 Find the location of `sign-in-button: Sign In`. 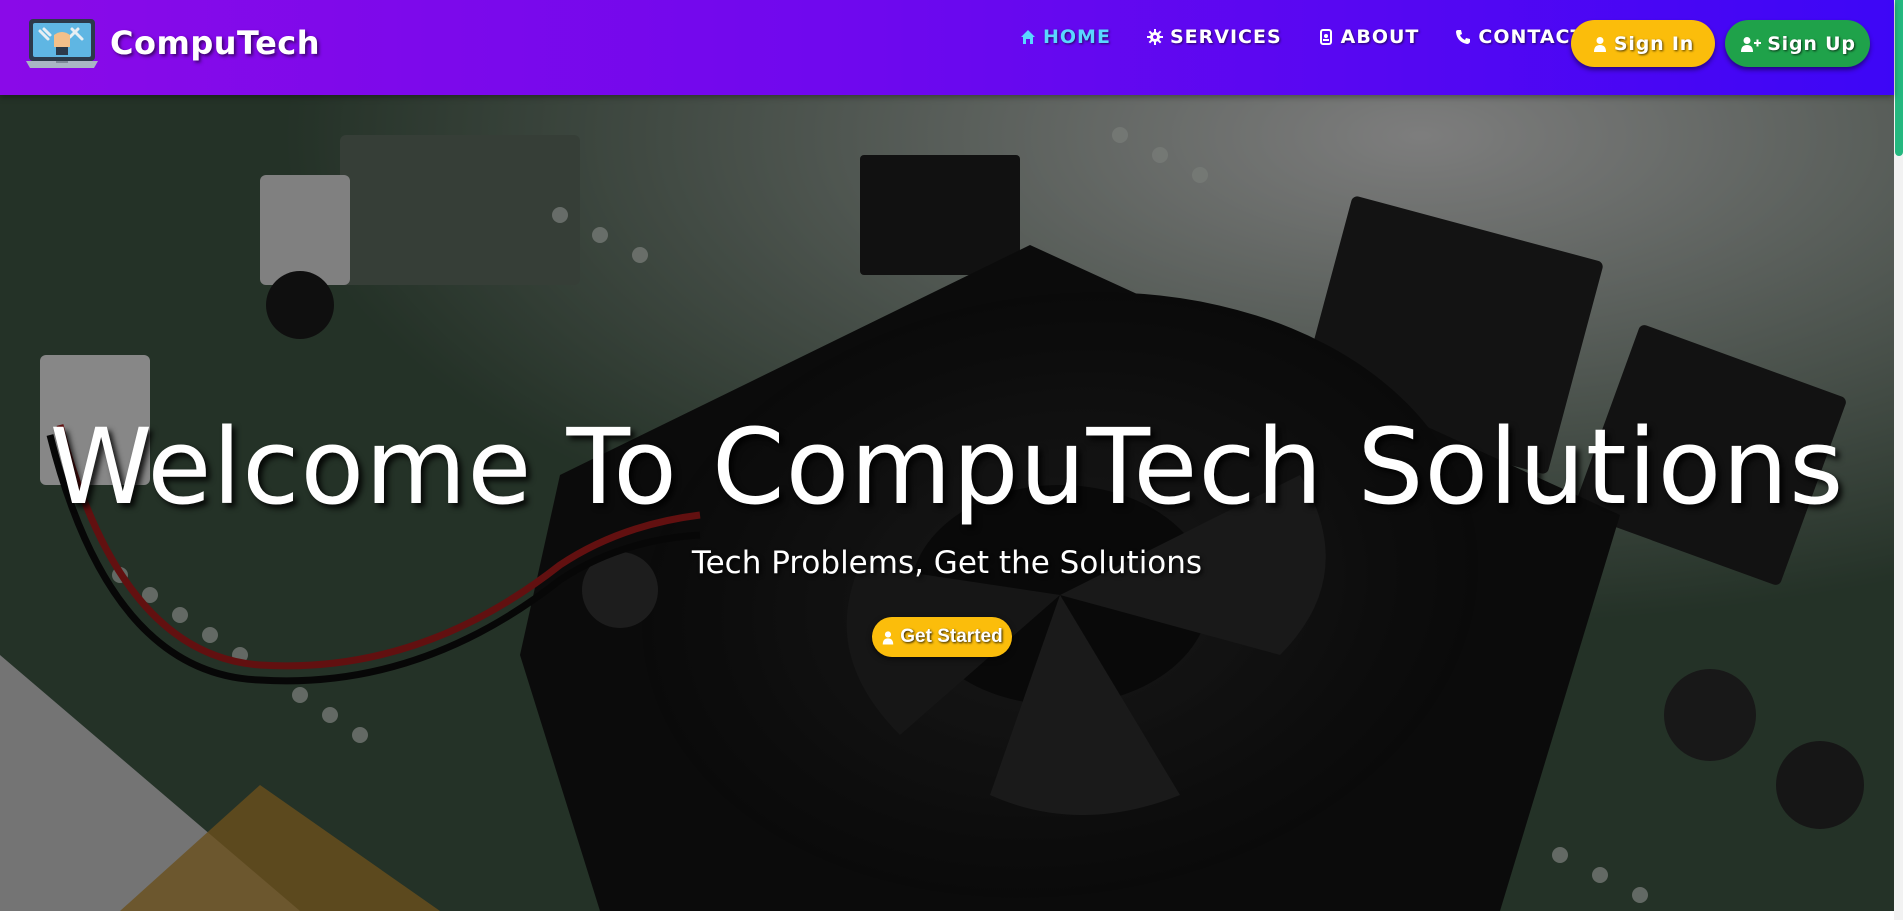

sign-in-button: Sign In is located at coordinates (1643, 43).